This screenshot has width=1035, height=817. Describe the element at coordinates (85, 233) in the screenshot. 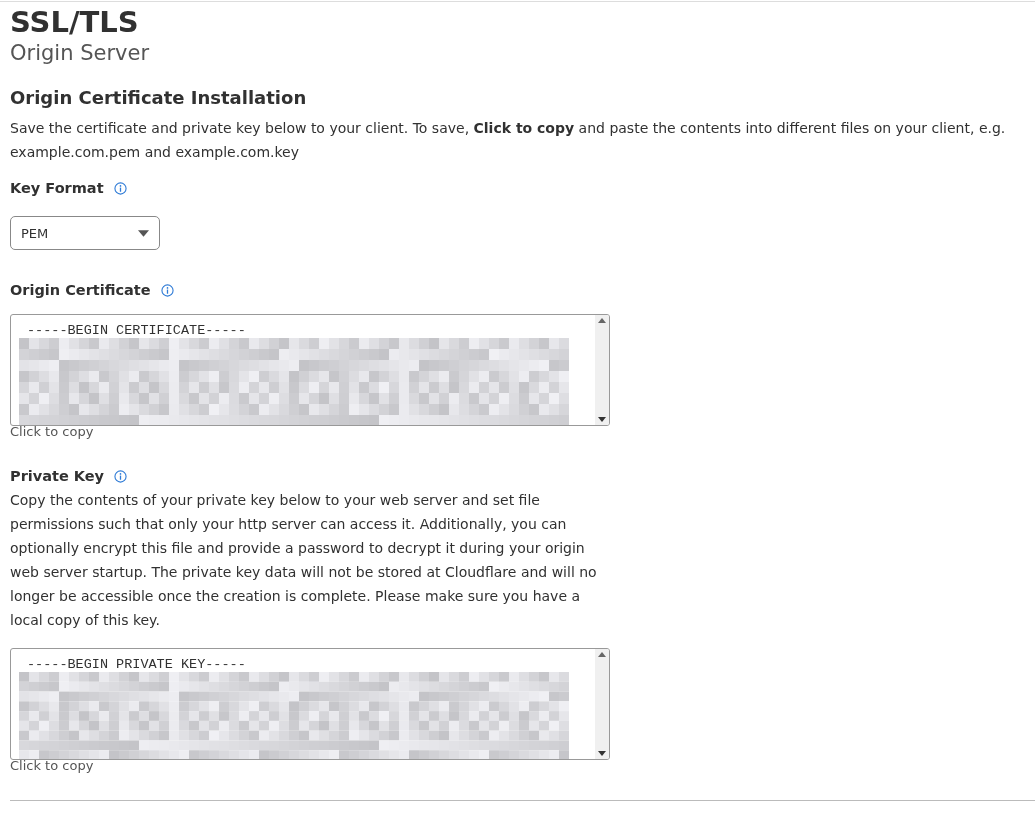

I see `key-format-dropdown: PEM` at that location.